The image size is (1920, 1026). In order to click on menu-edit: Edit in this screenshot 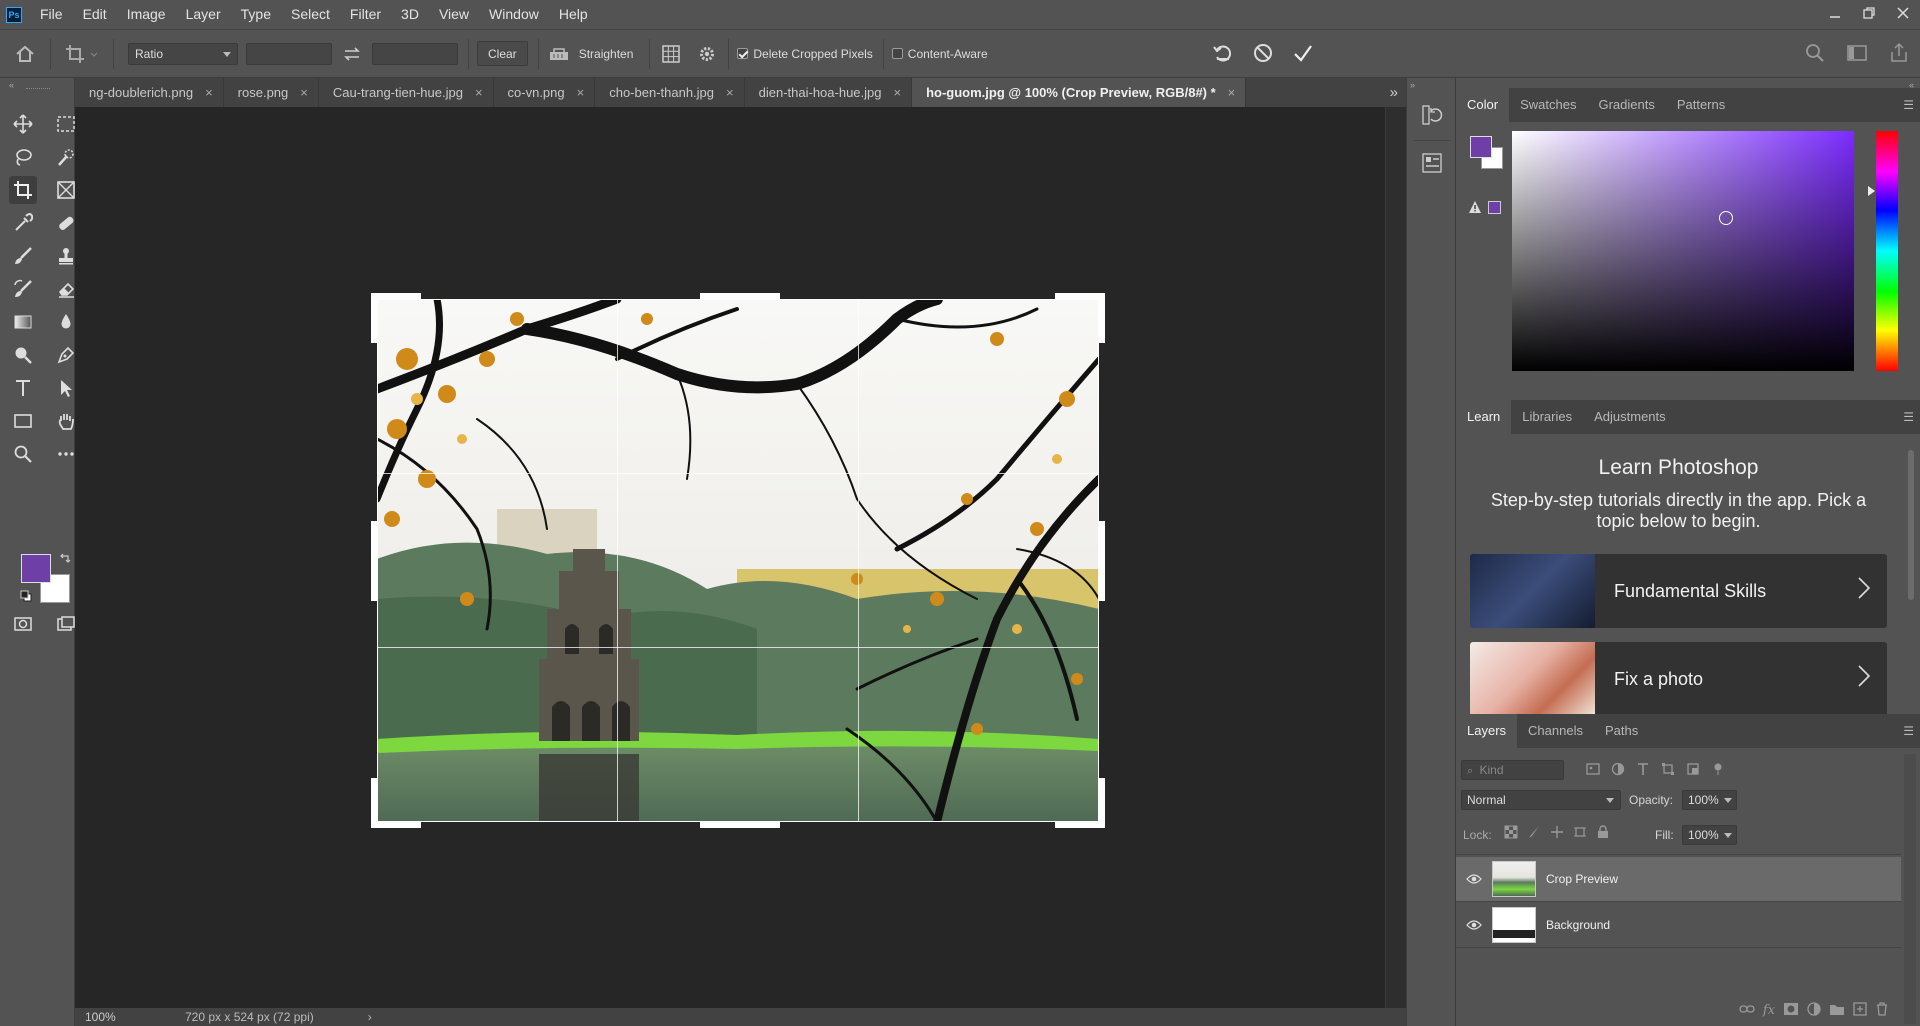, I will do `click(95, 14)`.